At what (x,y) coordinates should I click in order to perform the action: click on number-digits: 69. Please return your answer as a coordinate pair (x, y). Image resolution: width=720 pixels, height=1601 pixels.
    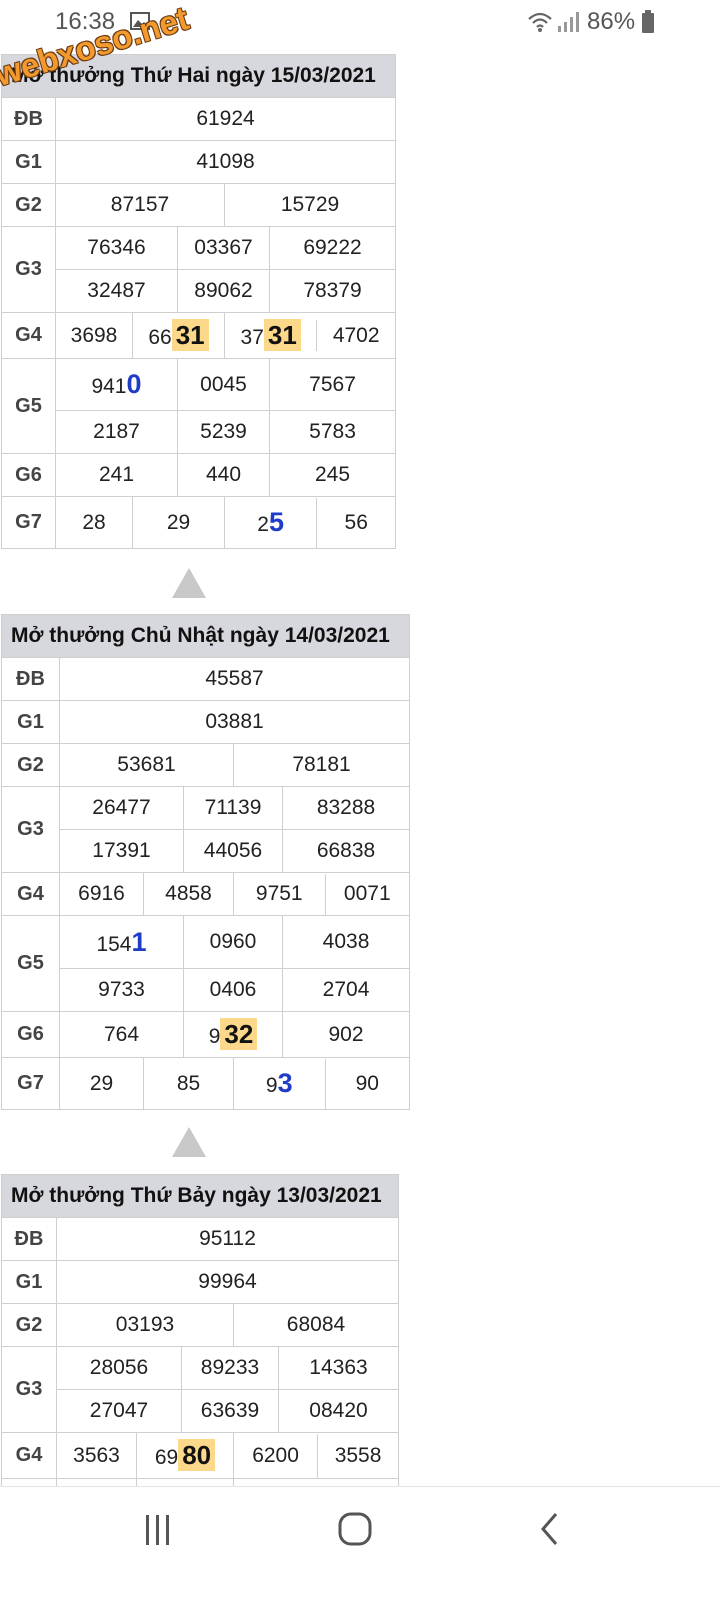
    Looking at the image, I should click on (166, 1457).